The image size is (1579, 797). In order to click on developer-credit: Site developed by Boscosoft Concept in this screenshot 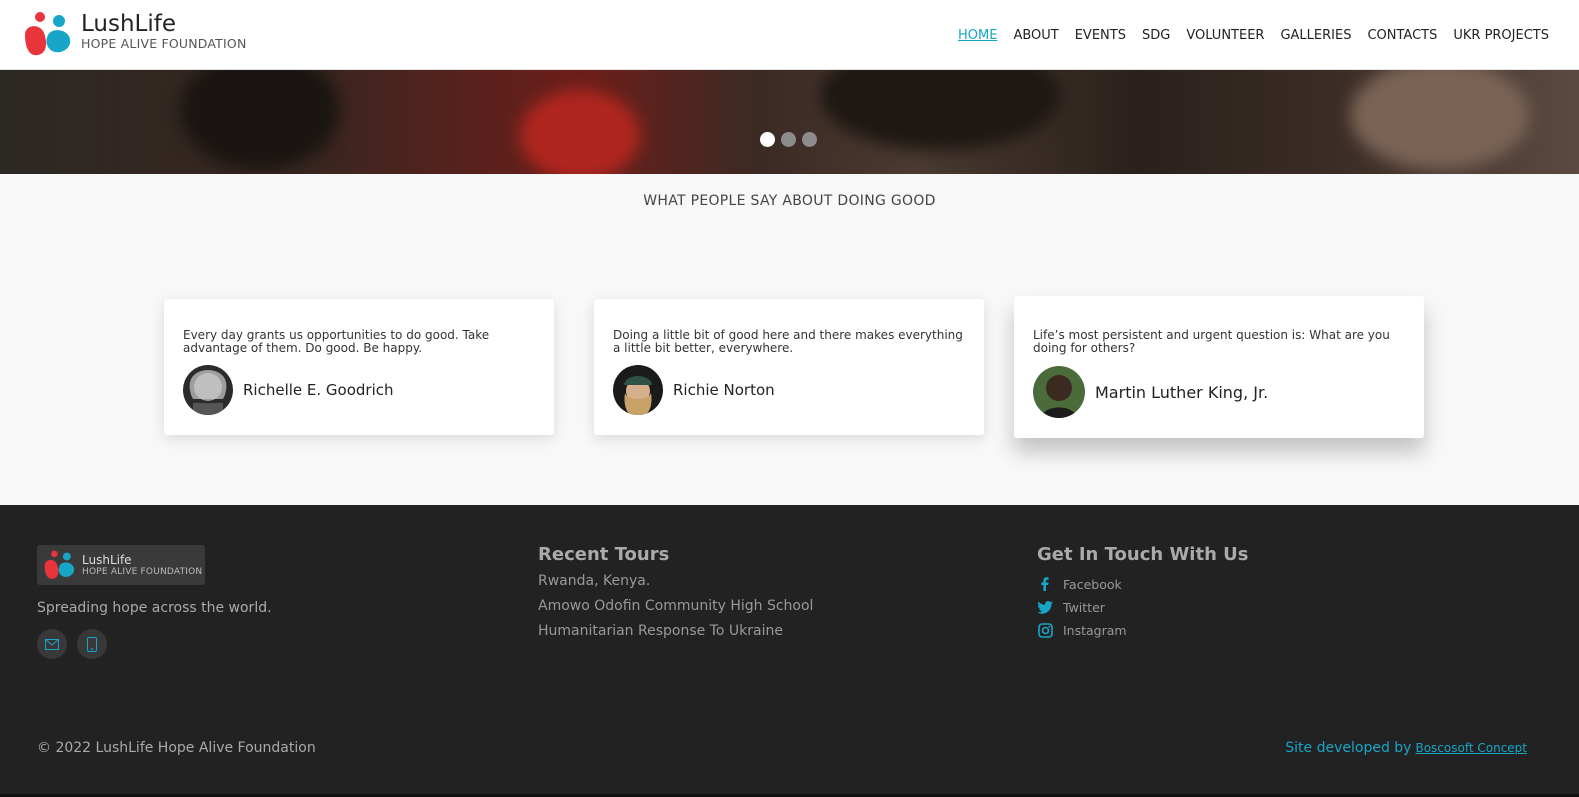, I will do `click(1406, 748)`.